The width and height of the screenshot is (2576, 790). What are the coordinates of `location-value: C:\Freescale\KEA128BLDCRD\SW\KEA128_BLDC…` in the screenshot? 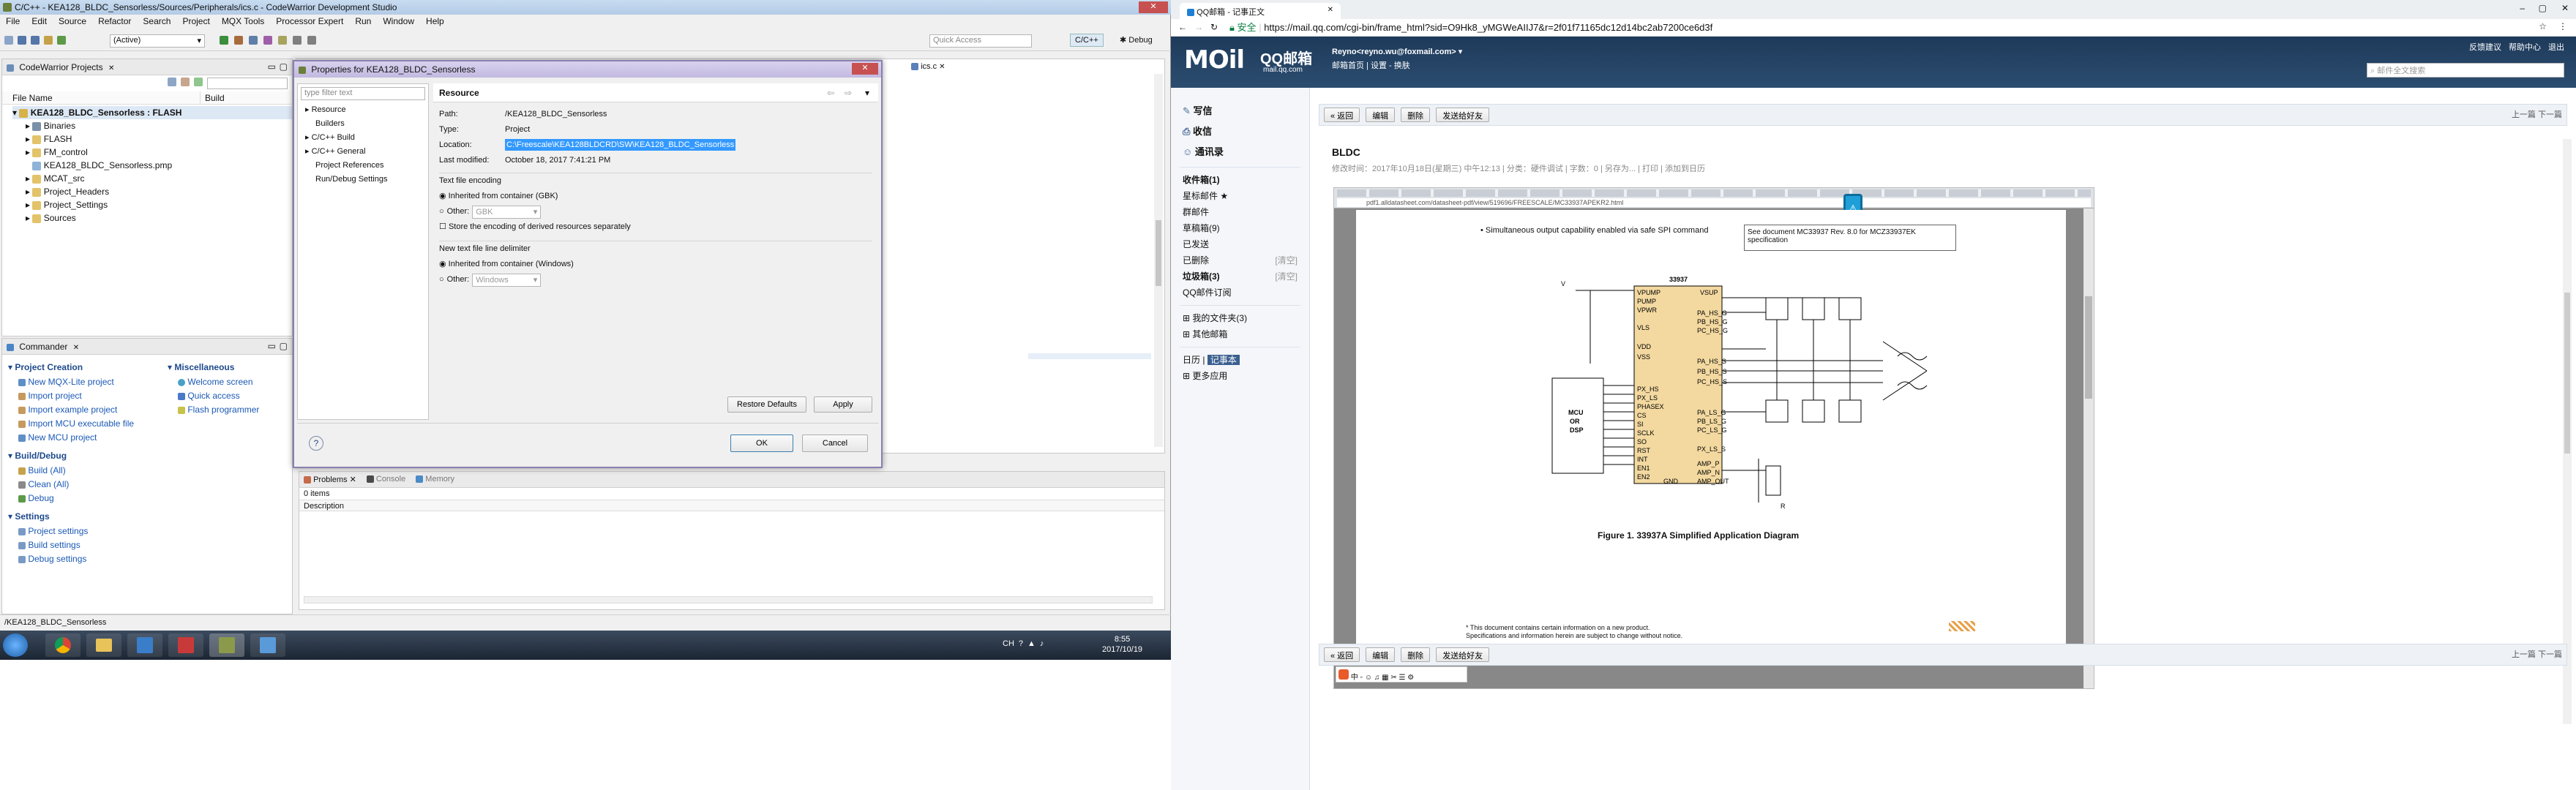 It's located at (620, 145).